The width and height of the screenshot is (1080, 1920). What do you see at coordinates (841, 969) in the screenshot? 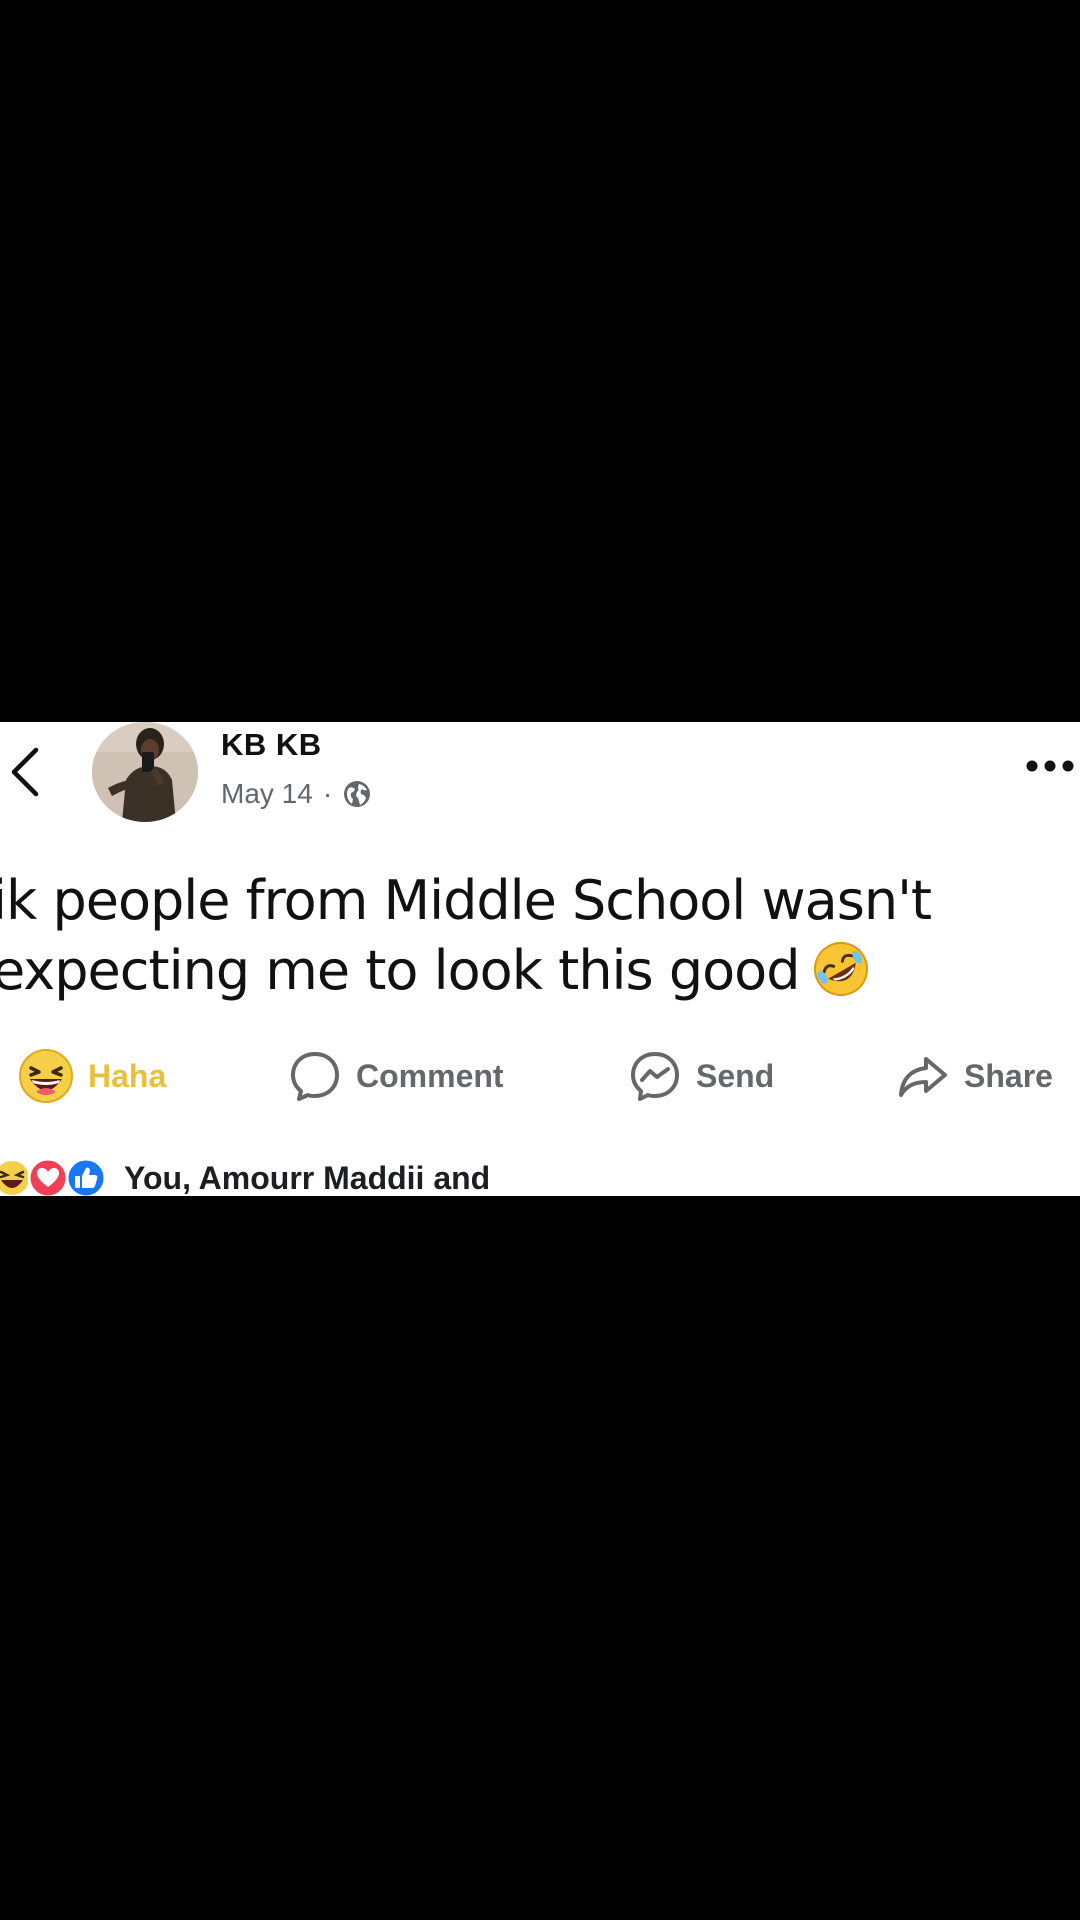
I see `rolling-on-floor-laughing-icon` at bounding box center [841, 969].